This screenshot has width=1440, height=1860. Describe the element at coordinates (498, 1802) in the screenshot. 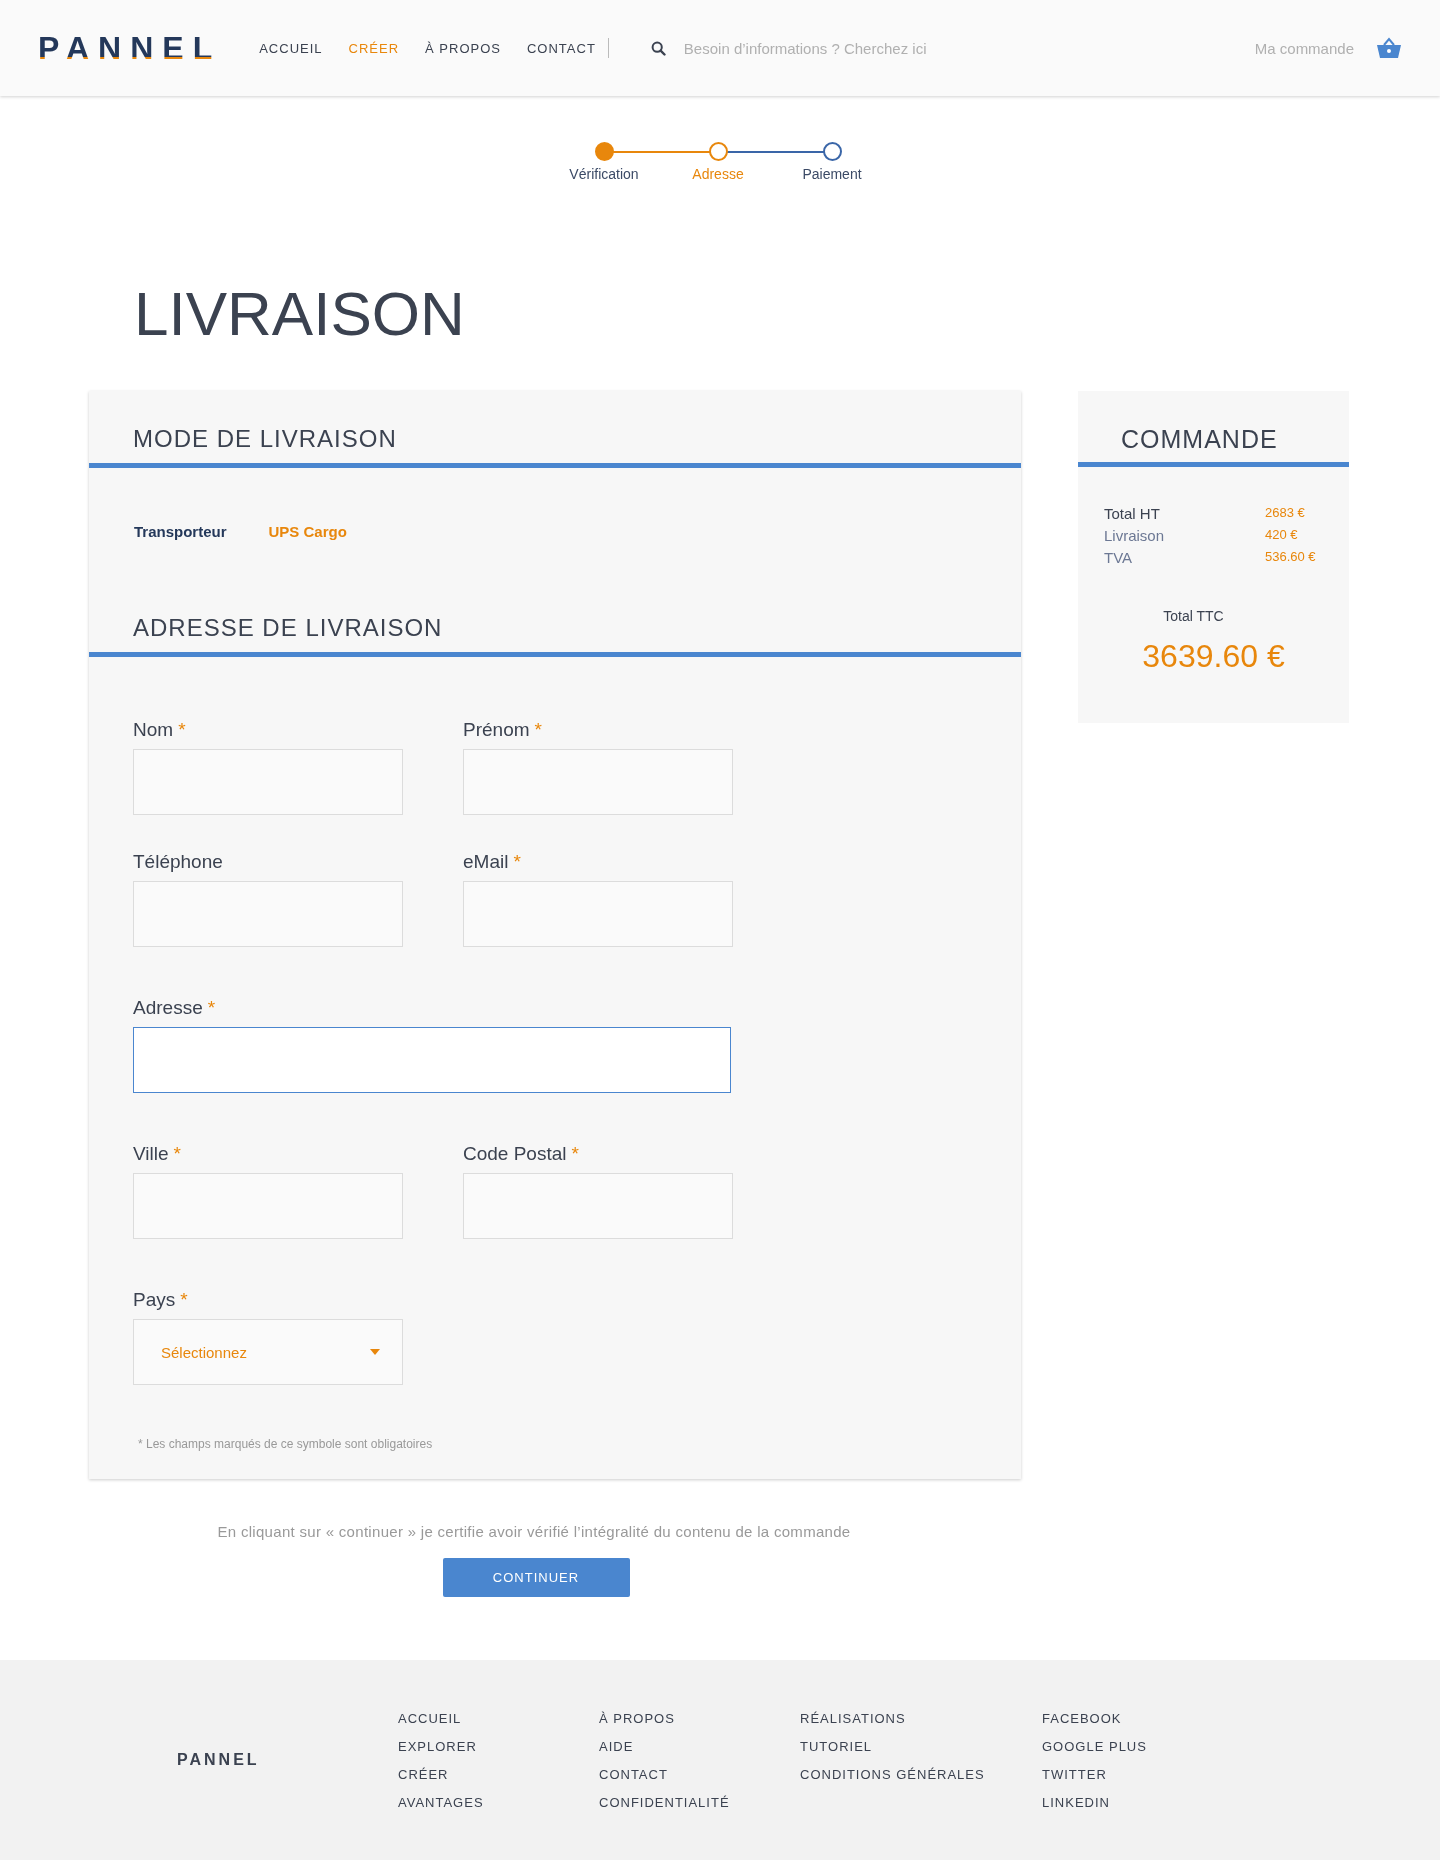

I see `footer-link: AVANTAGES` at that location.